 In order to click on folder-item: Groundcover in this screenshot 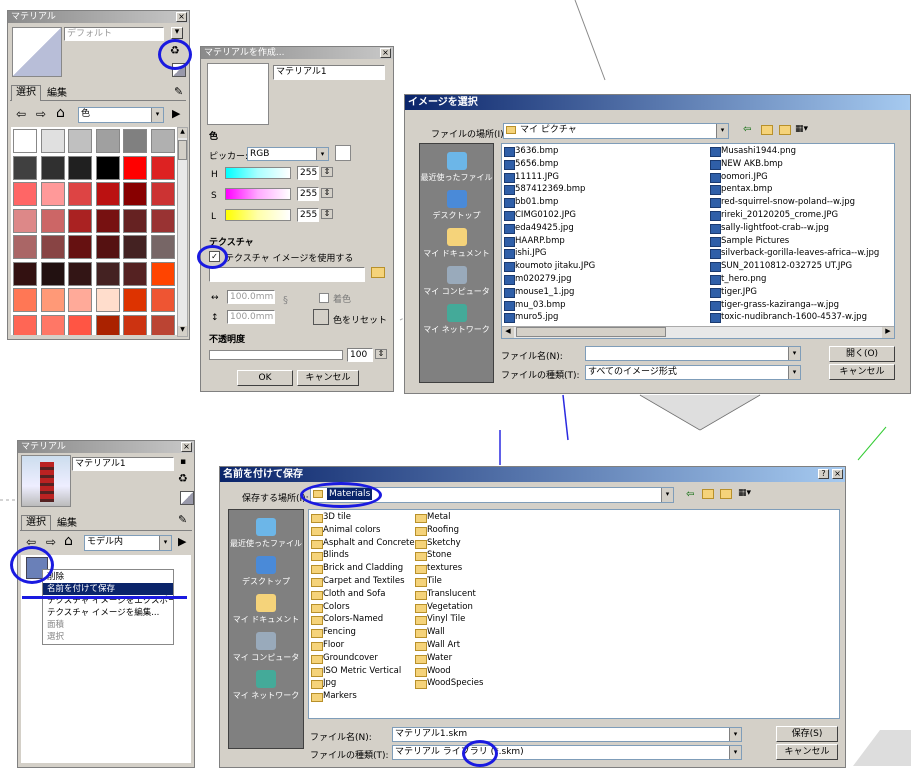, I will do `click(344, 658)`.